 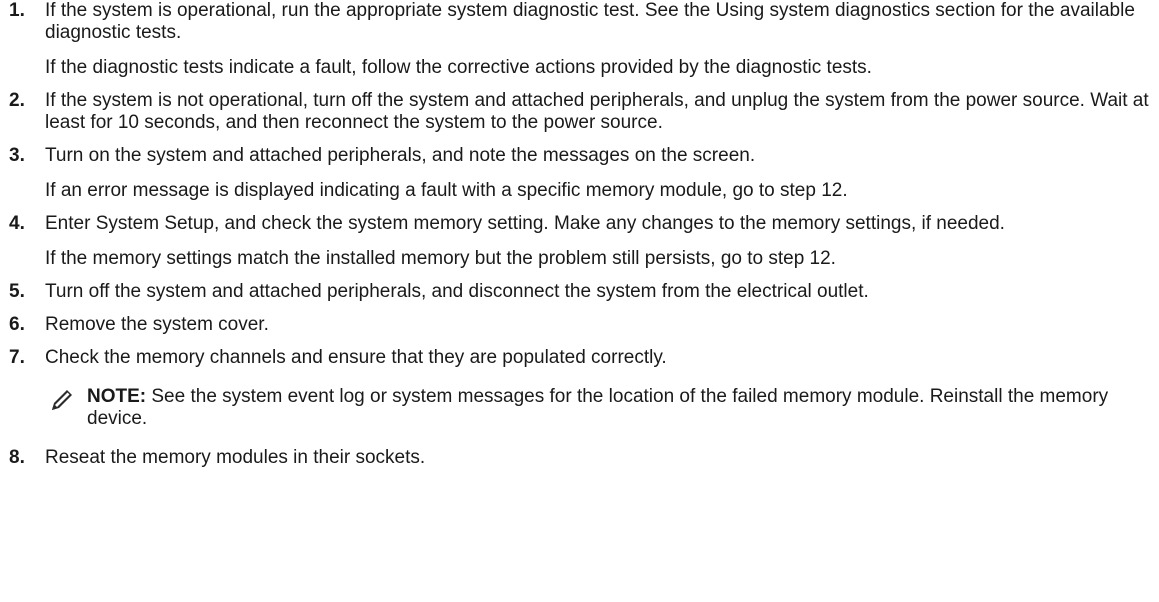 I want to click on step-number: 1., so click(x=17, y=10).